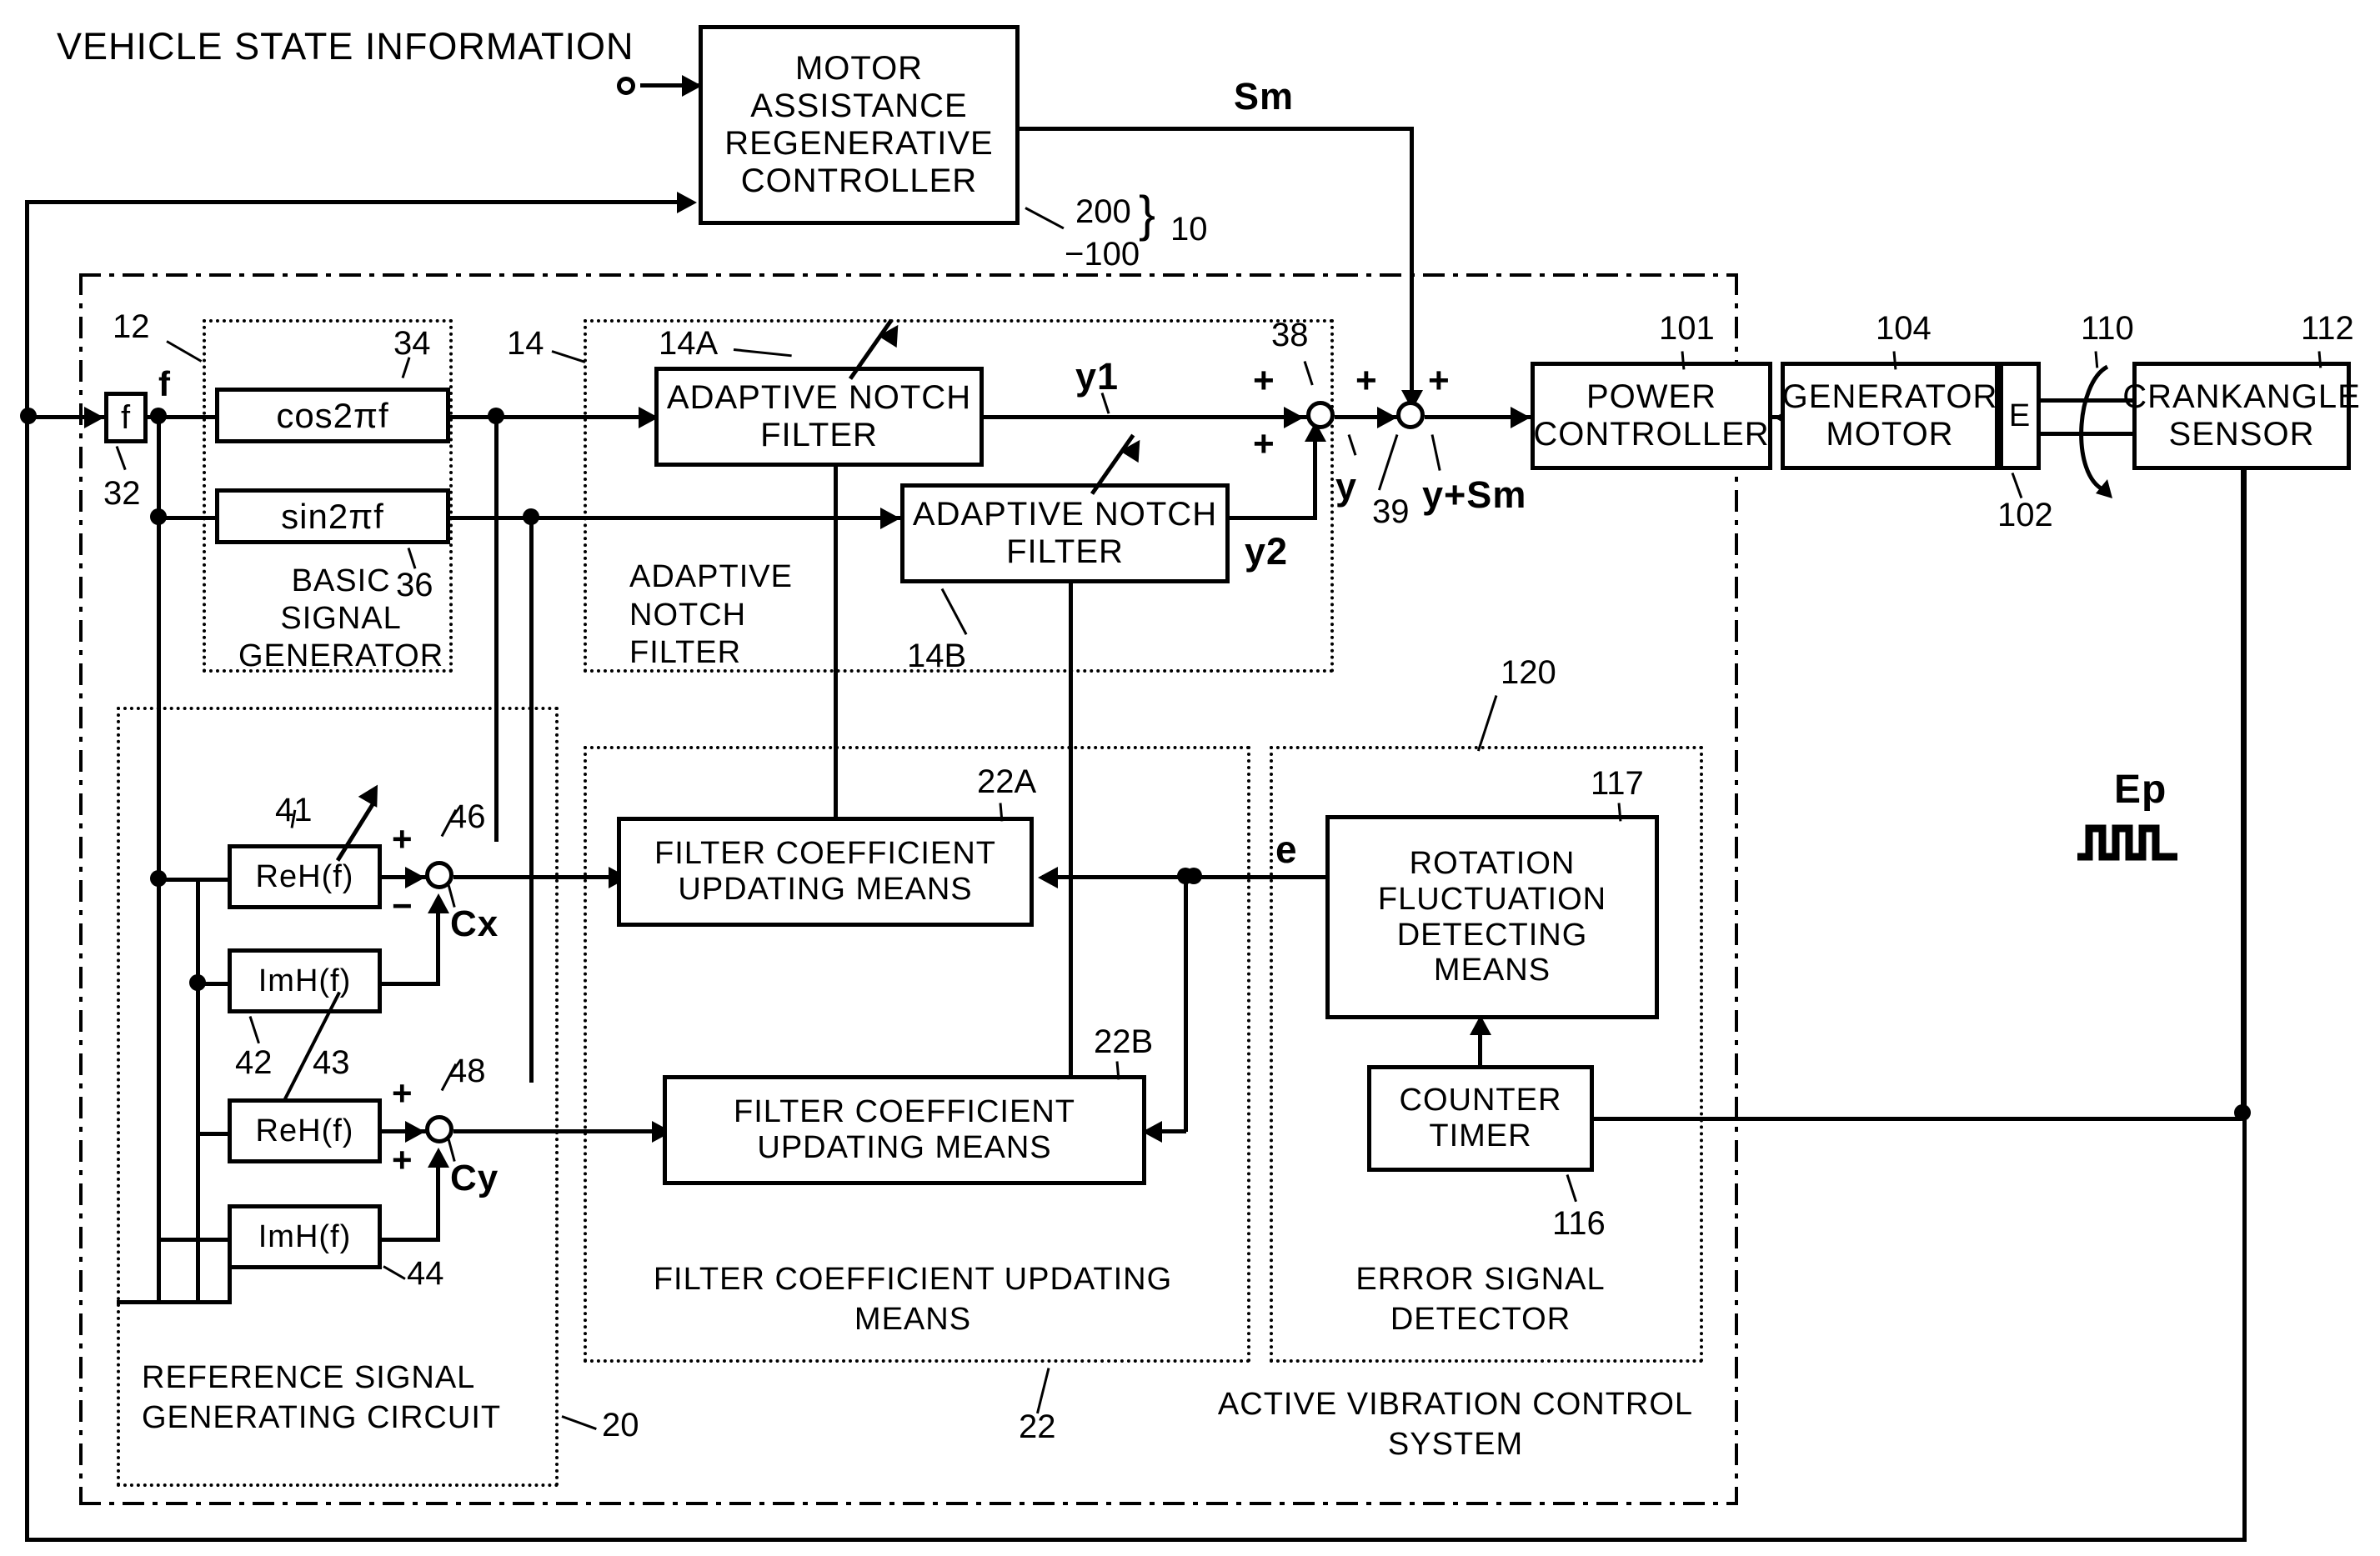  What do you see at coordinates (126, 417) in the screenshot?
I see `frequency-block: f` at bounding box center [126, 417].